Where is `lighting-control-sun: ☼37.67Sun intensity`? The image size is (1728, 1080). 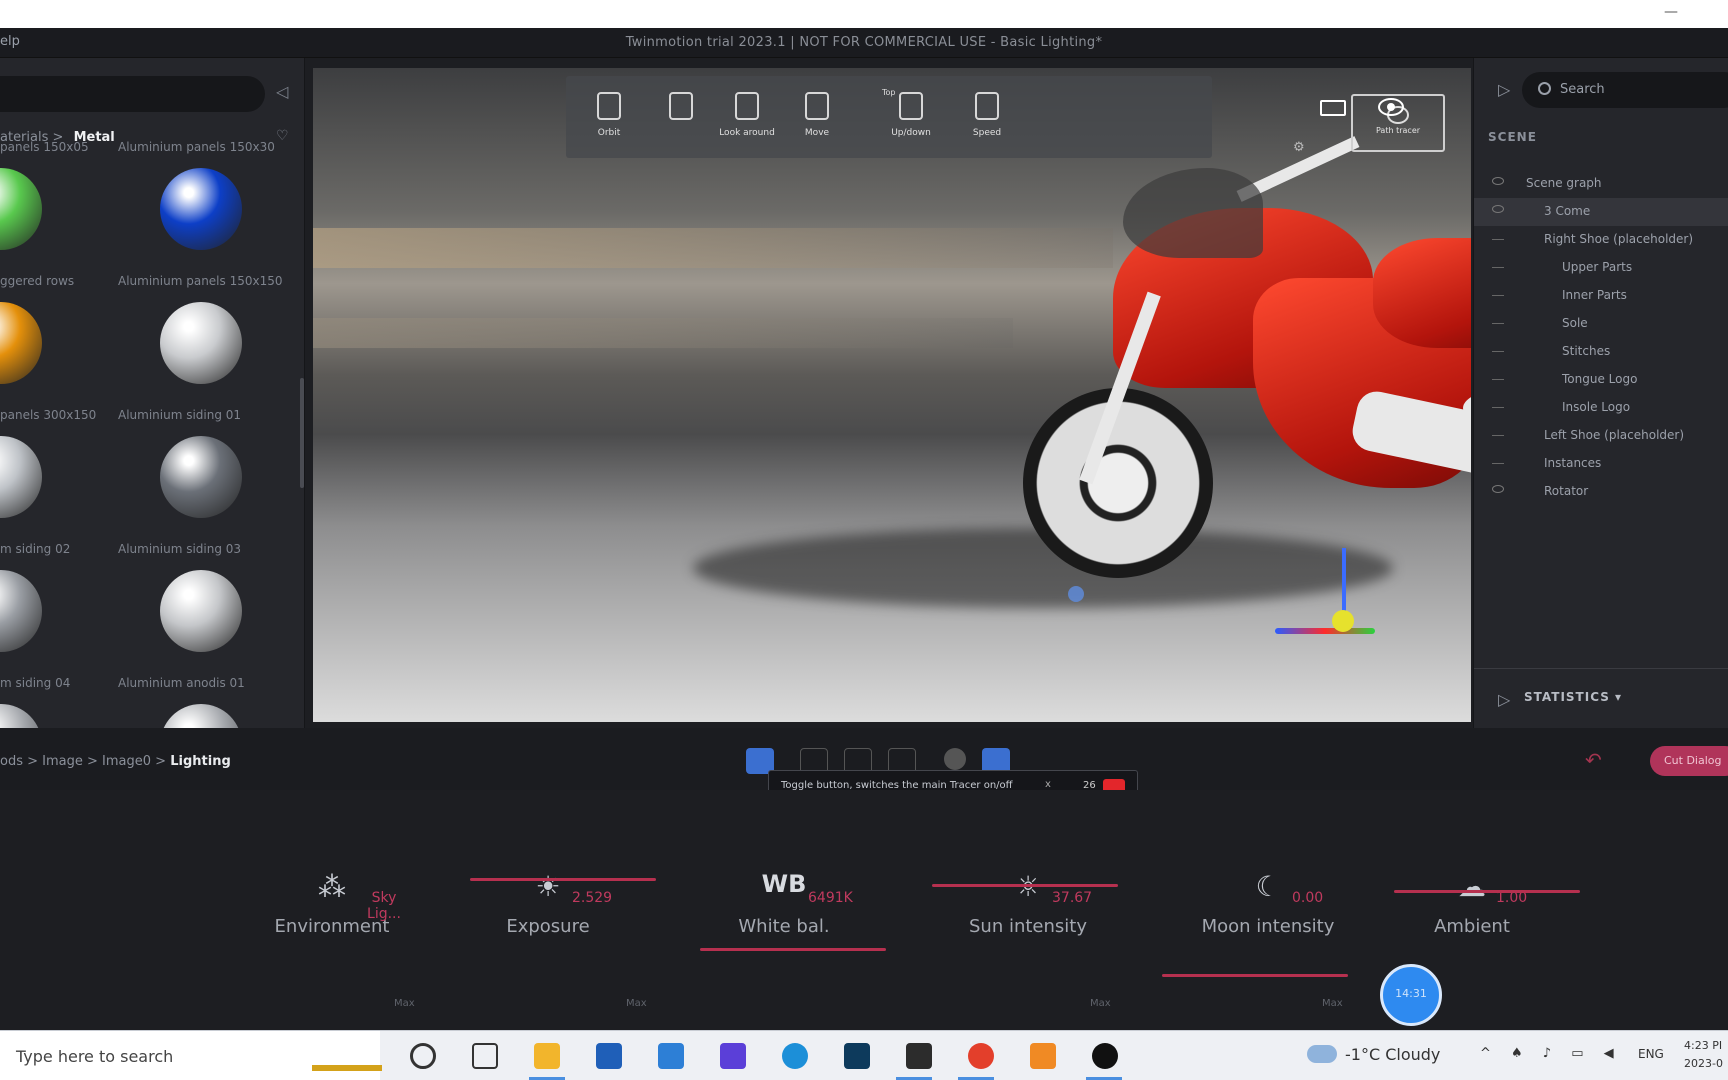 lighting-control-sun: ☼37.67Sun intensity is located at coordinates (1028, 903).